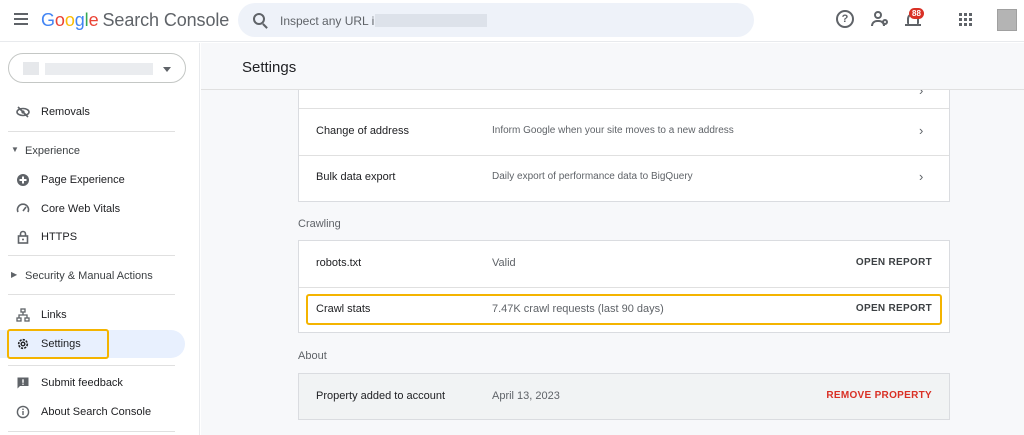 The height and width of the screenshot is (435, 1024). Describe the element at coordinates (92, 237) in the screenshot. I see `sidebar-item-https: HTTPS` at that location.